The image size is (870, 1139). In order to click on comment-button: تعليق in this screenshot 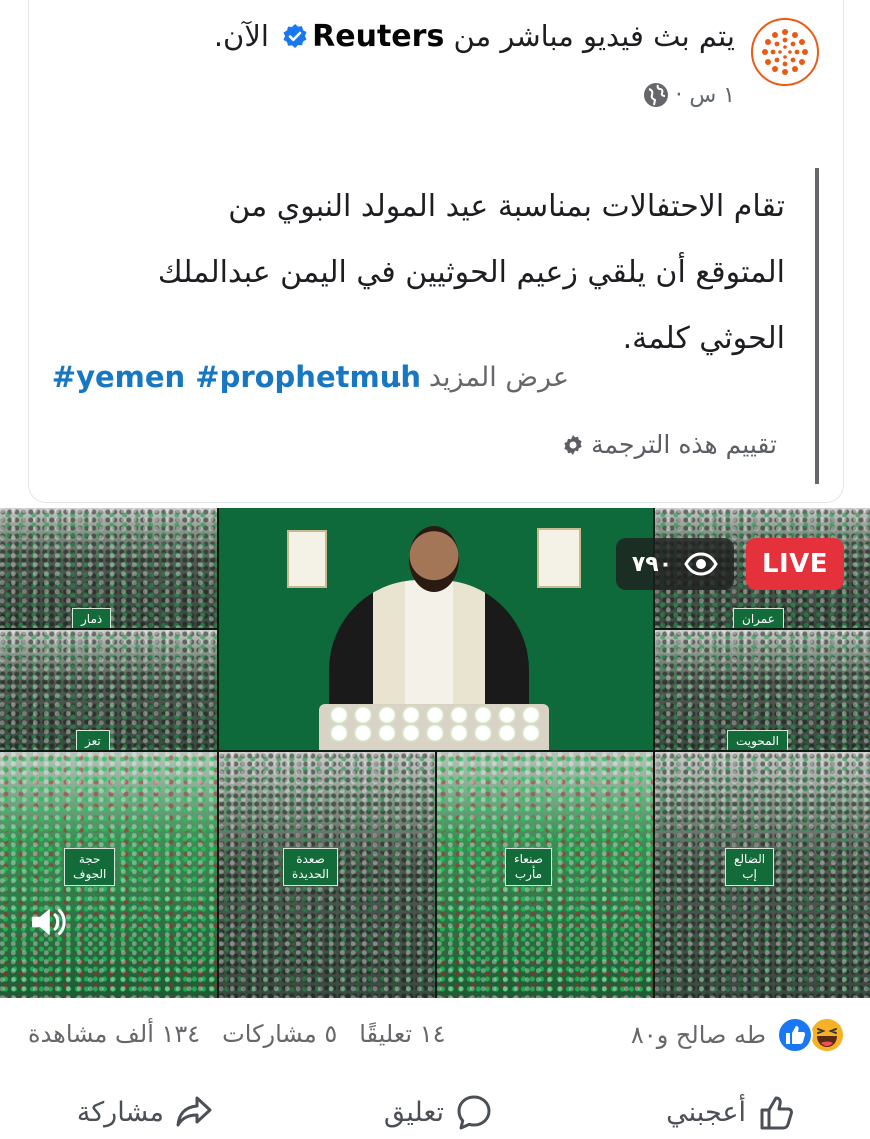, I will do `click(439, 1112)`.